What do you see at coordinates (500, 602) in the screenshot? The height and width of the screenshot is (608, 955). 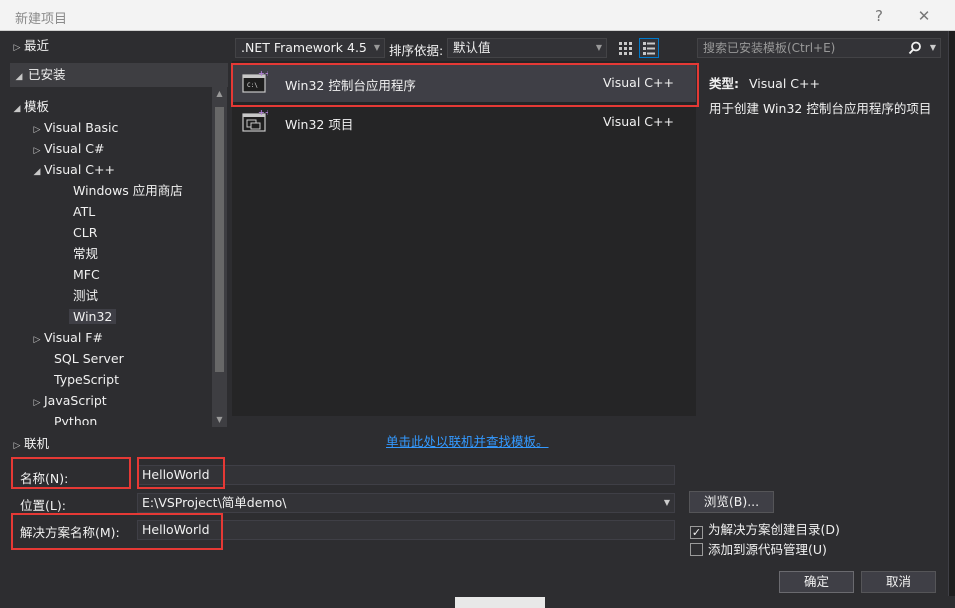 I see `background-window-fragment` at bounding box center [500, 602].